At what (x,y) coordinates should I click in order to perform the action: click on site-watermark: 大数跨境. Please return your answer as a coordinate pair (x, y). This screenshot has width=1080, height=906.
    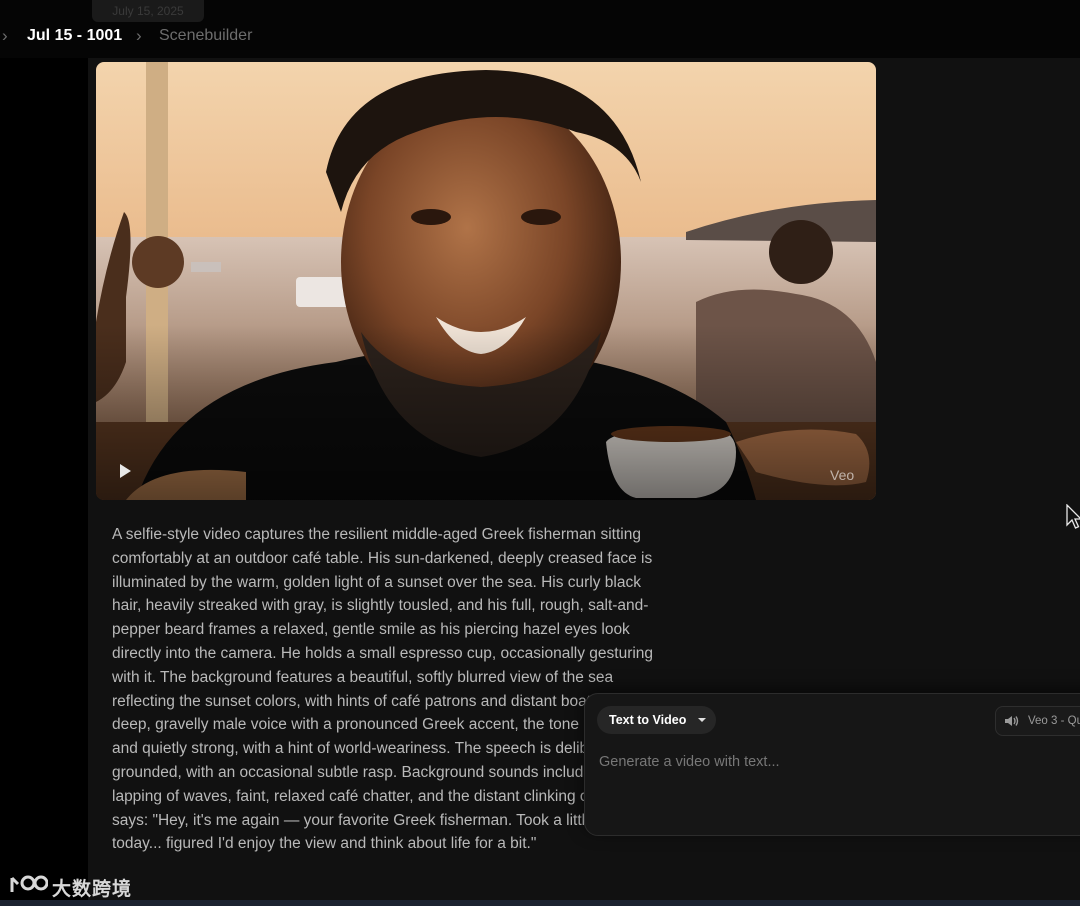
    Looking at the image, I should click on (69, 886).